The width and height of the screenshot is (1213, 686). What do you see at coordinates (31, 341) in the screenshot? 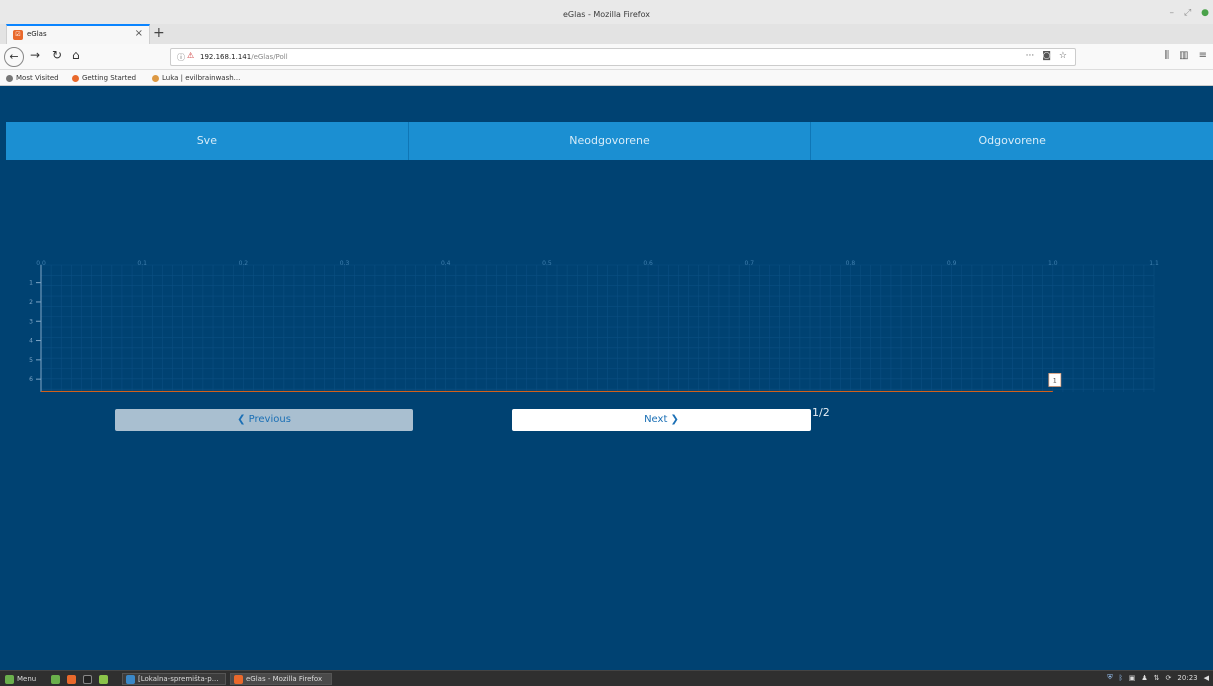
I see `y-tick-label: 4` at bounding box center [31, 341].